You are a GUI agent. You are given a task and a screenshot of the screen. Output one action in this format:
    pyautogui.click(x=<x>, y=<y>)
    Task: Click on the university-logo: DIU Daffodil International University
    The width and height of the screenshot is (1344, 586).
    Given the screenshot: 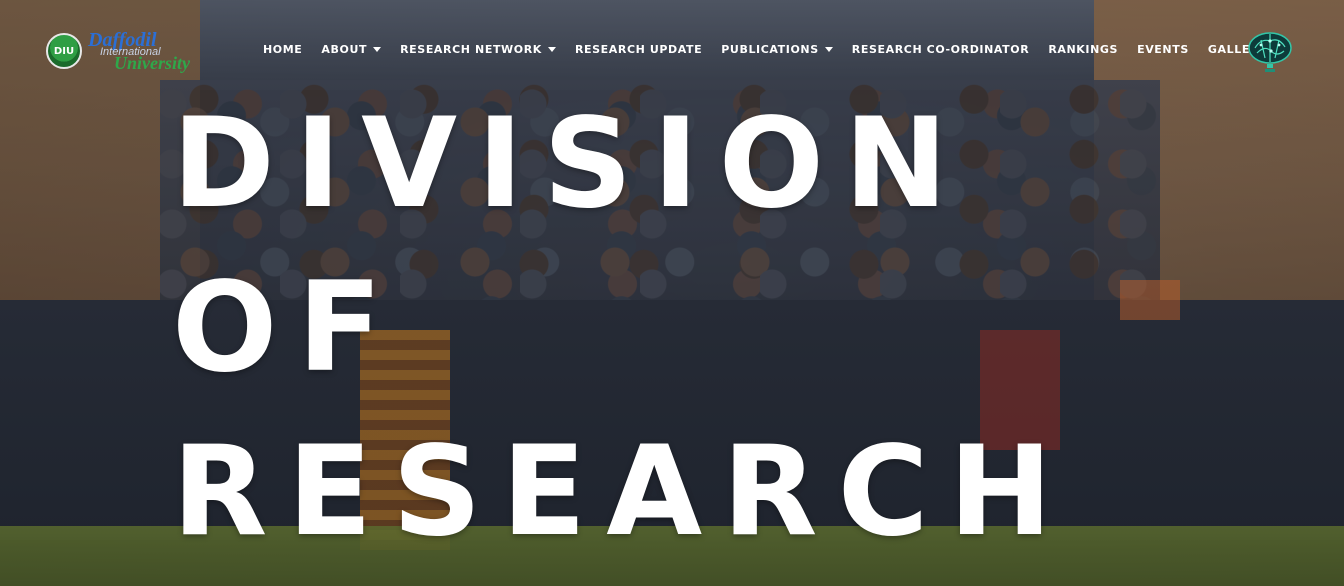 What is the action you would take?
    pyautogui.click(x=118, y=51)
    